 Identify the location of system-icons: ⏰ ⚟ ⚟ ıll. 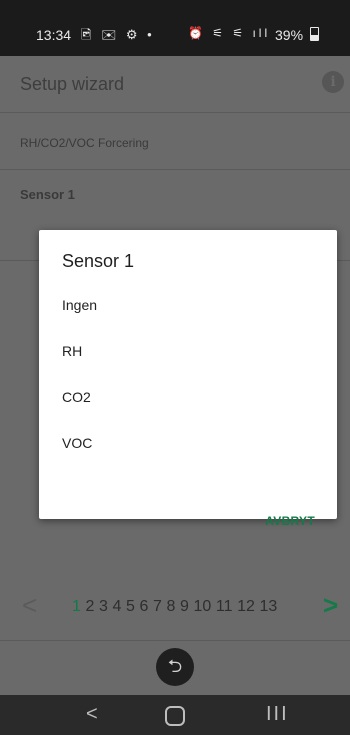
(229, 33).